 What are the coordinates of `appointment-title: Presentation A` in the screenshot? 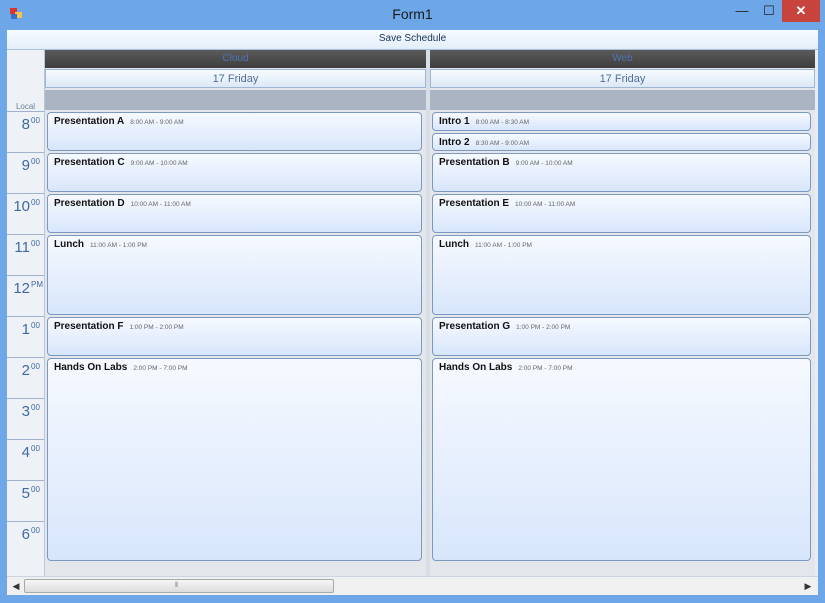 It's located at (89, 121).